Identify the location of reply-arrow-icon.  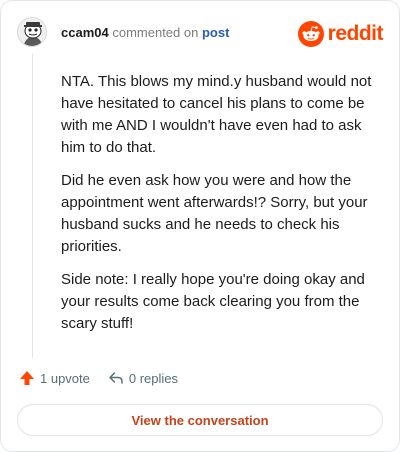
(116, 378).